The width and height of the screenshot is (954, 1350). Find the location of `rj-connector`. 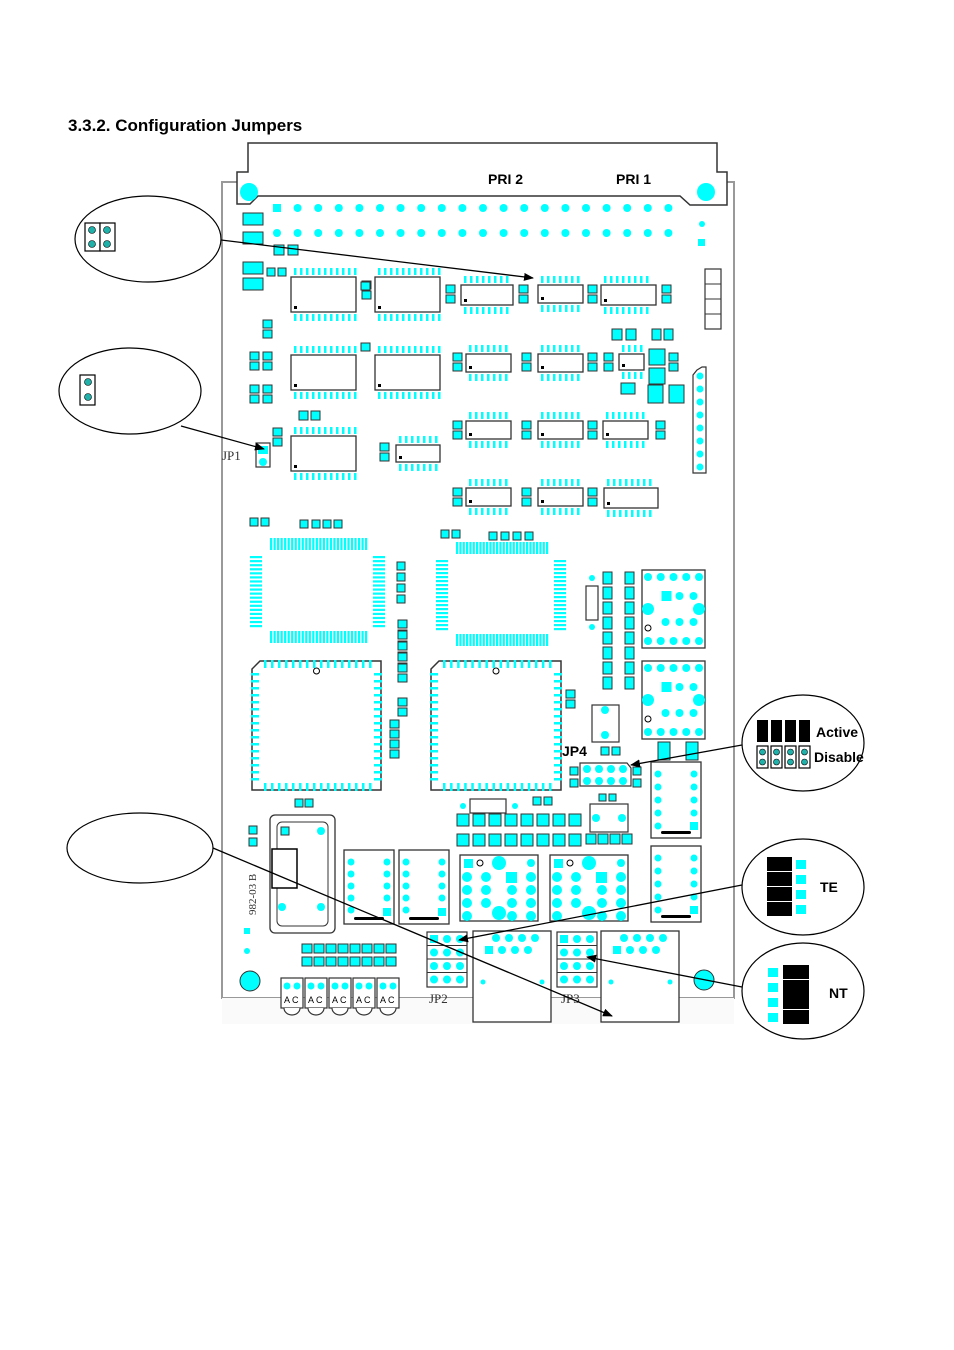

rj-connector is located at coordinates (640, 976).